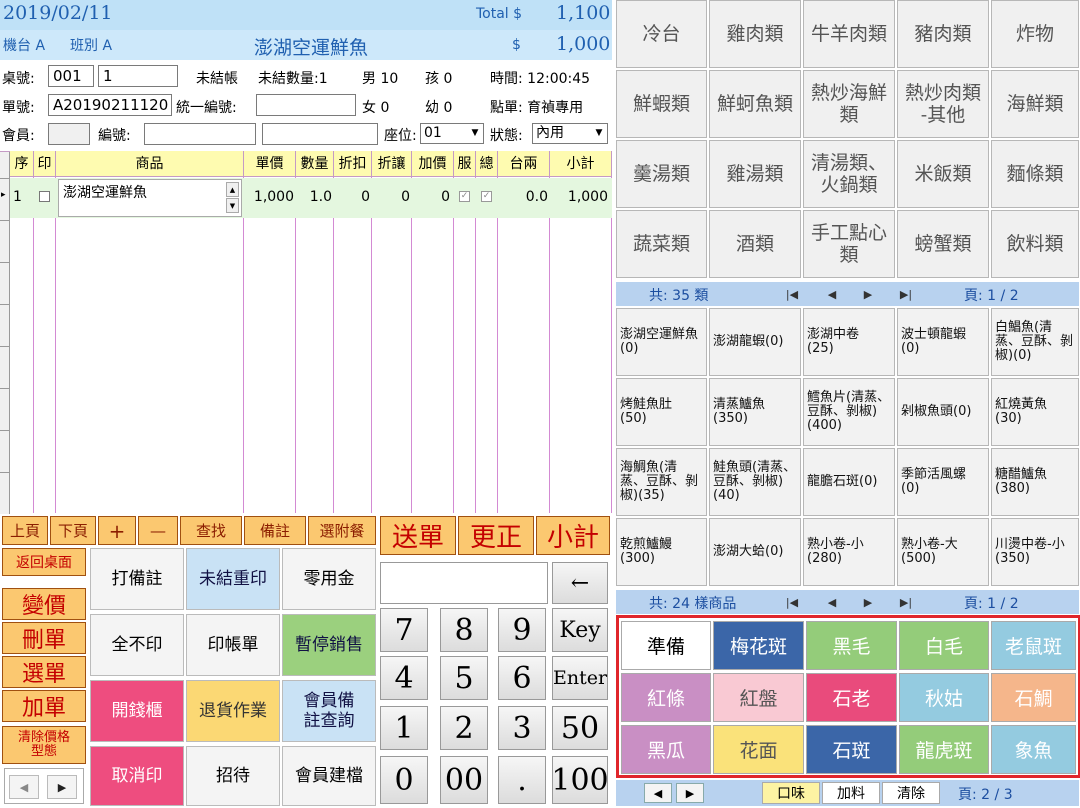  What do you see at coordinates (851, 749) in the screenshot?
I see `flavor-button: 石斑` at bounding box center [851, 749].